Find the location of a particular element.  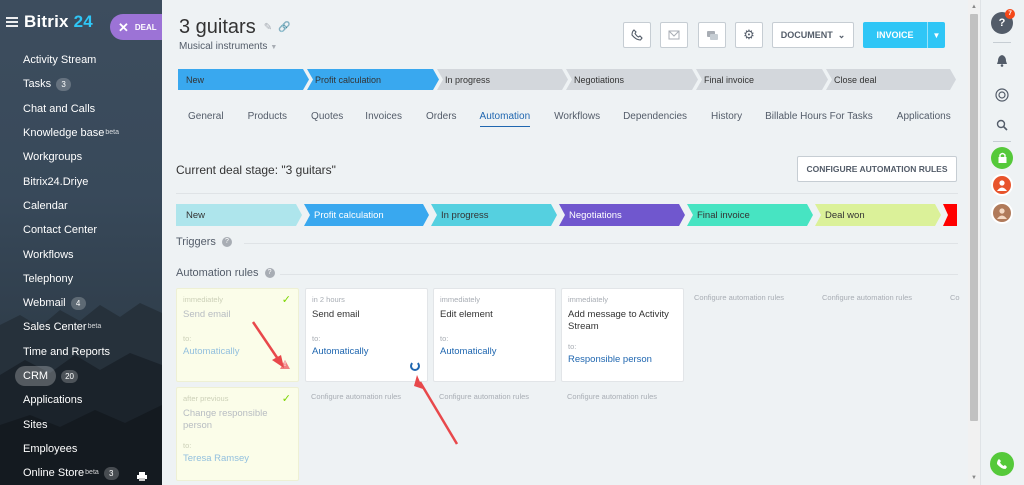

invoice-button: INVOICE ▼ is located at coordinates (904, 35).